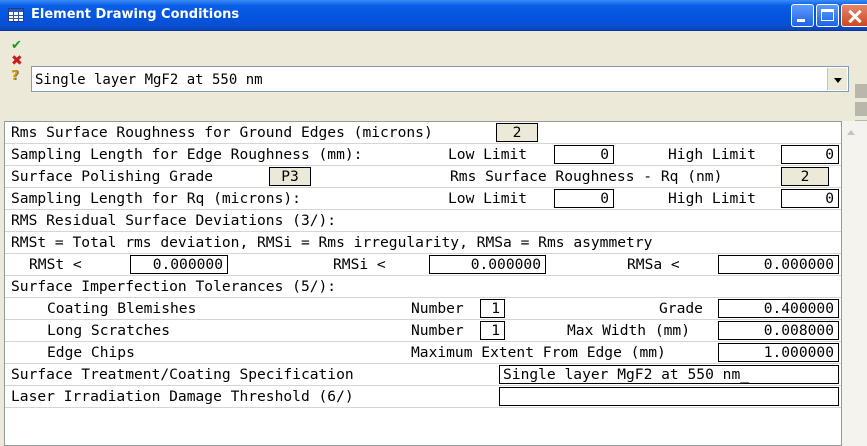  What do you see at coordinates (55, 264) in the screenshot?
I see `rmst-label: RMSt <` at bounding box center [55, 264].